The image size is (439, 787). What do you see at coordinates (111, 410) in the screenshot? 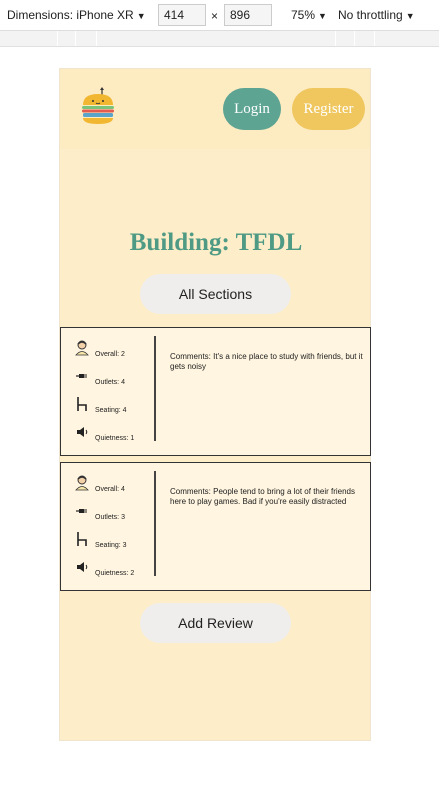
I see `seating-text: Seating: 4` at bounding box center [111, 410].